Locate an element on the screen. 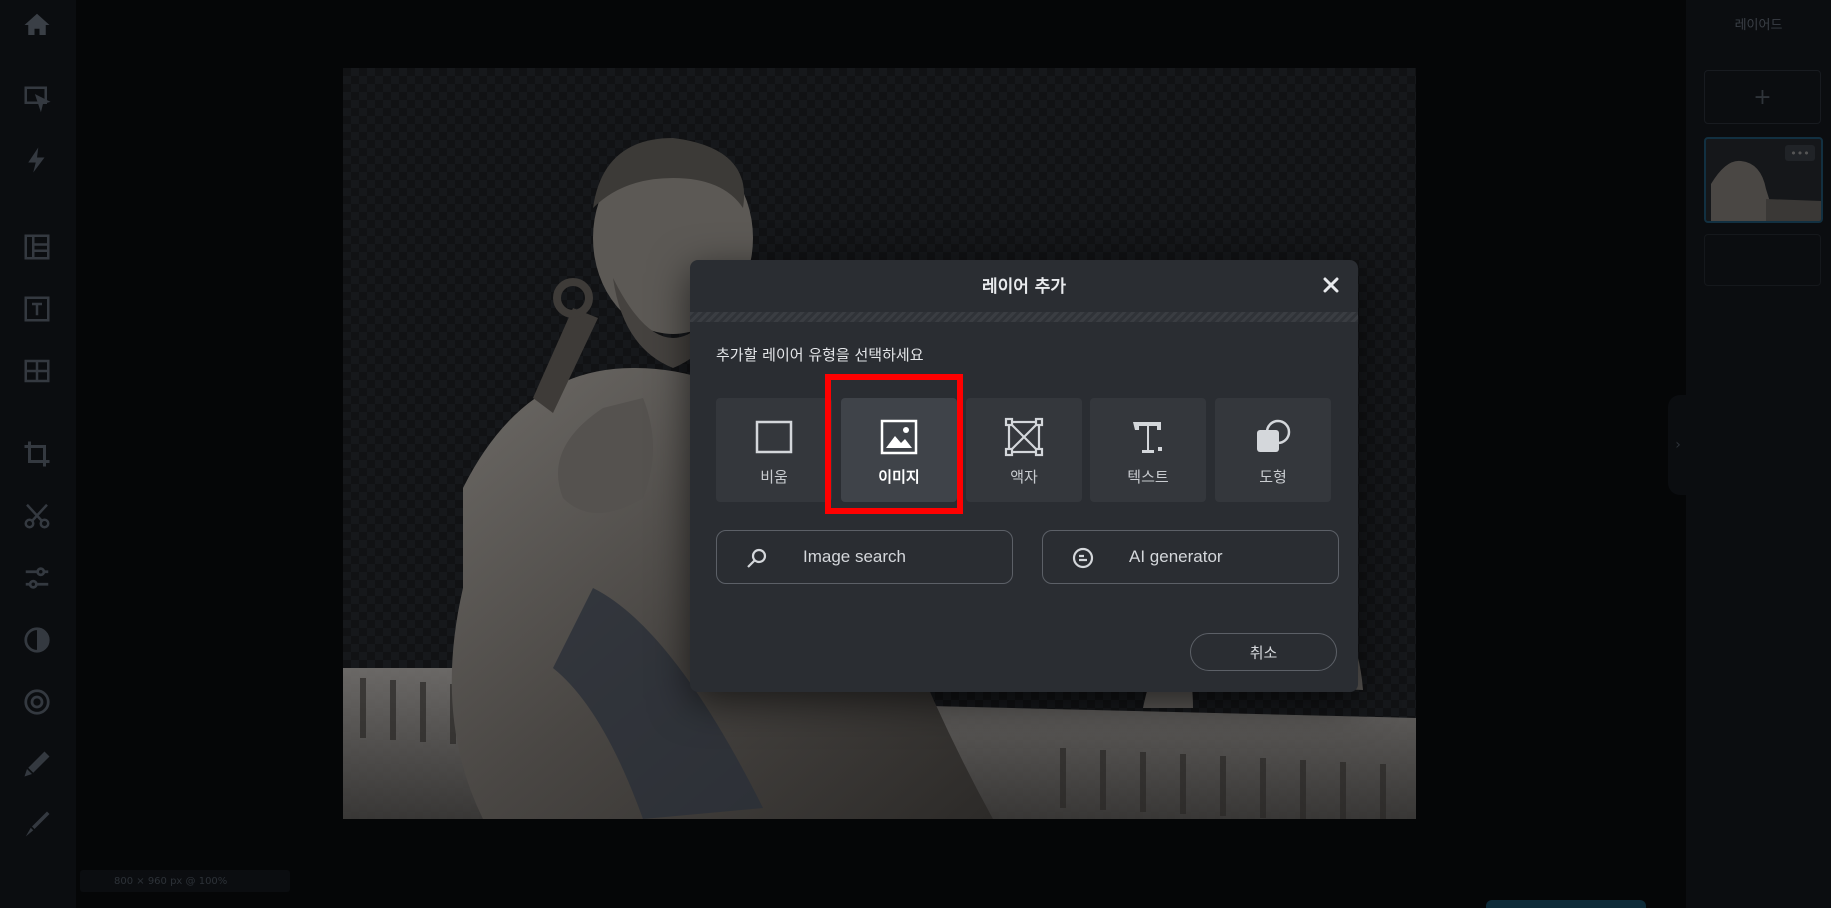  add-layer-button: + is located at coordinates (1762, 97).